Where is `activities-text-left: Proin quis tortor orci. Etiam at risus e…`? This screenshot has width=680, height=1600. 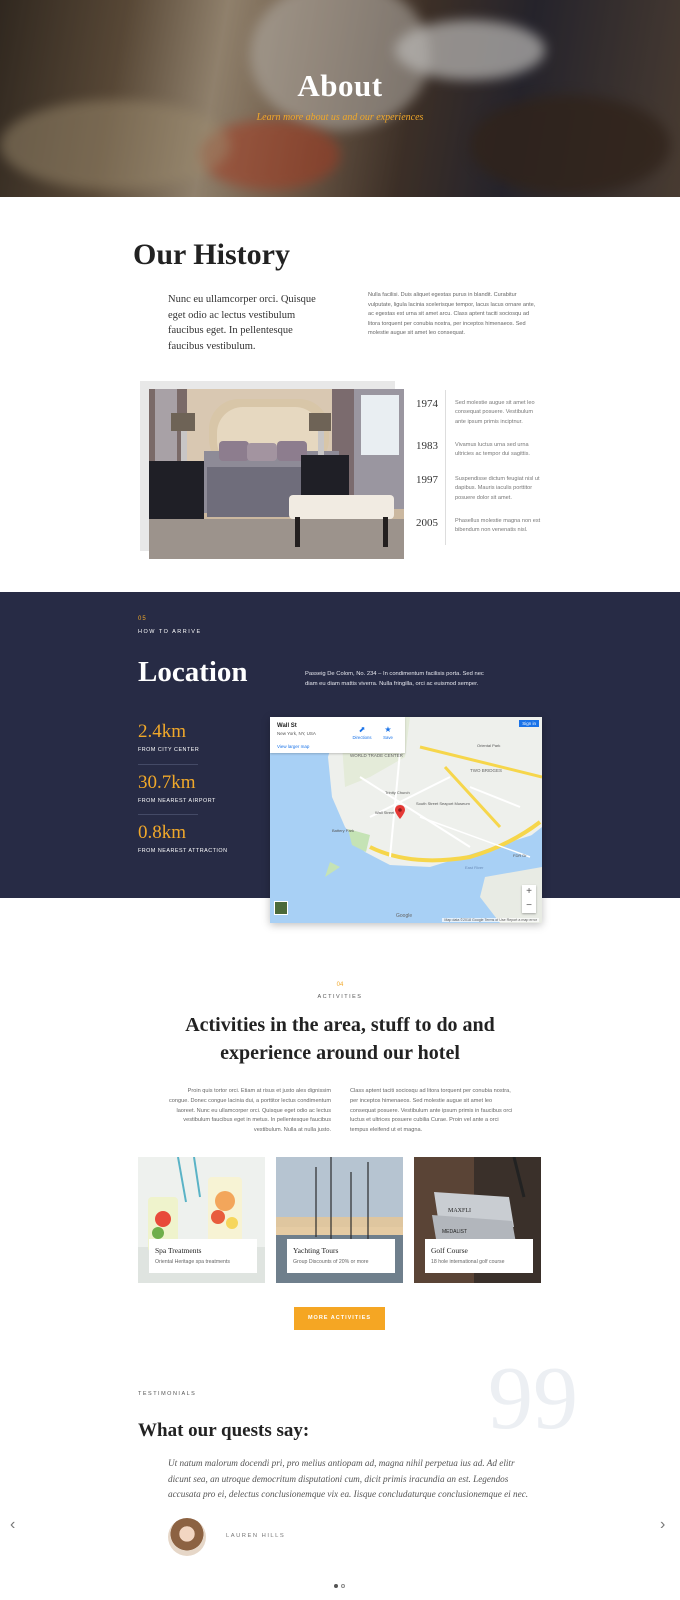
activities-text-left: Proin quis tortor orci. Etiam at risus e… is located at coordinates (249, 1111).